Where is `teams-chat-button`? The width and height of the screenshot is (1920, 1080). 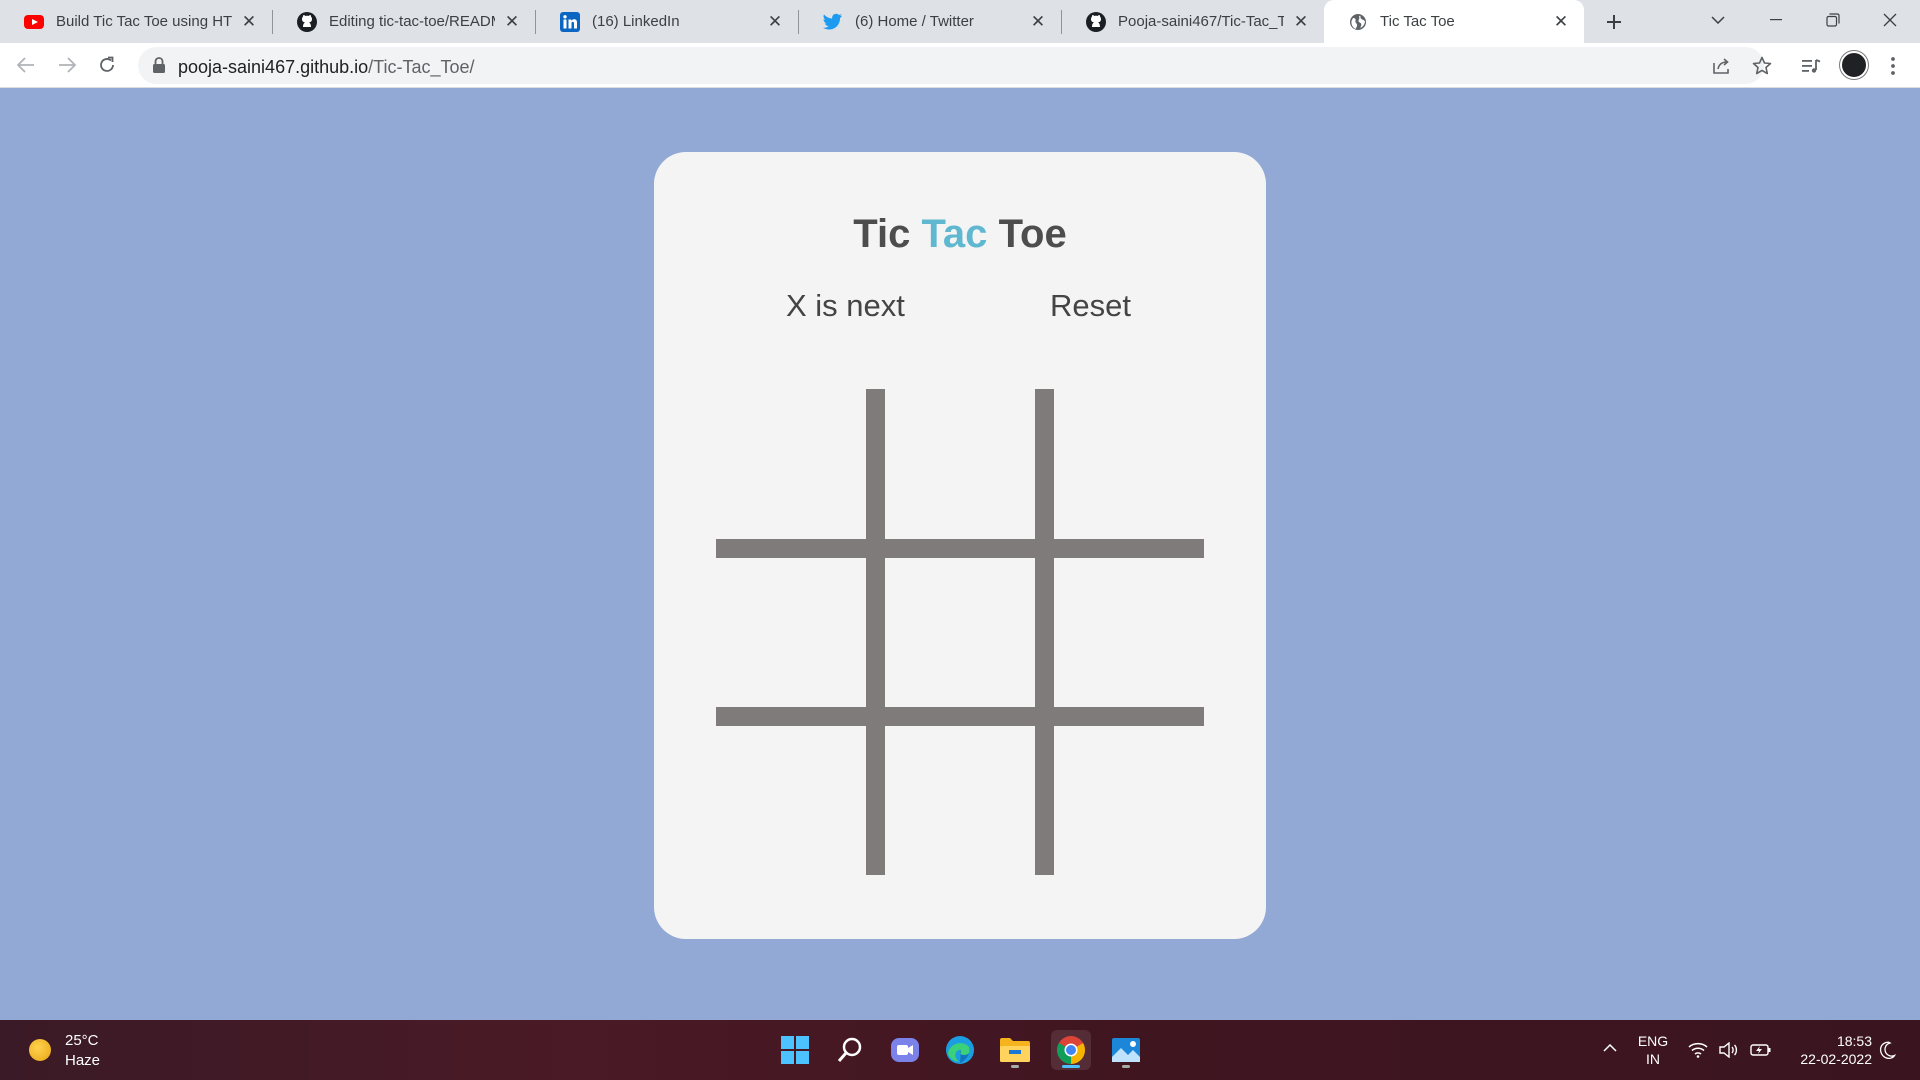
teams-chat-button is located at coordinates (905, 1050).